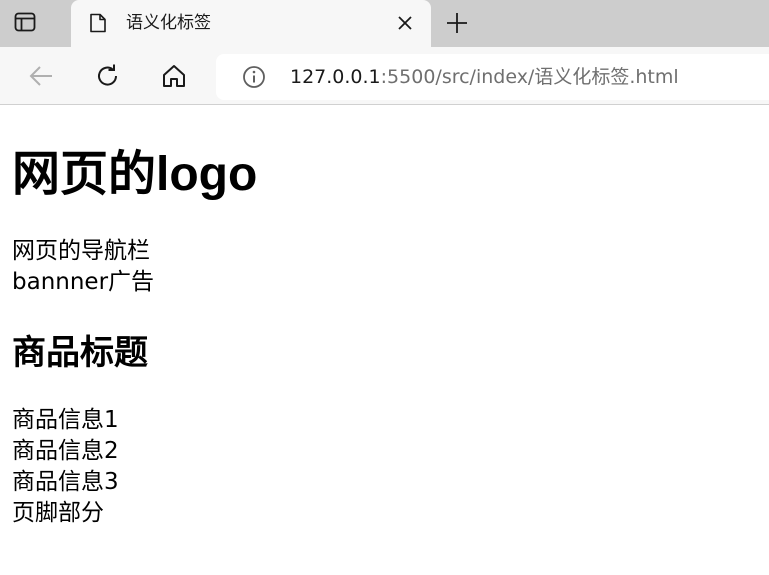 This screenshot has height=575, width=769. Describe the element at coordinates (251, 23) in the screenshot. I see `tab-active: 语义化标签` at that location.